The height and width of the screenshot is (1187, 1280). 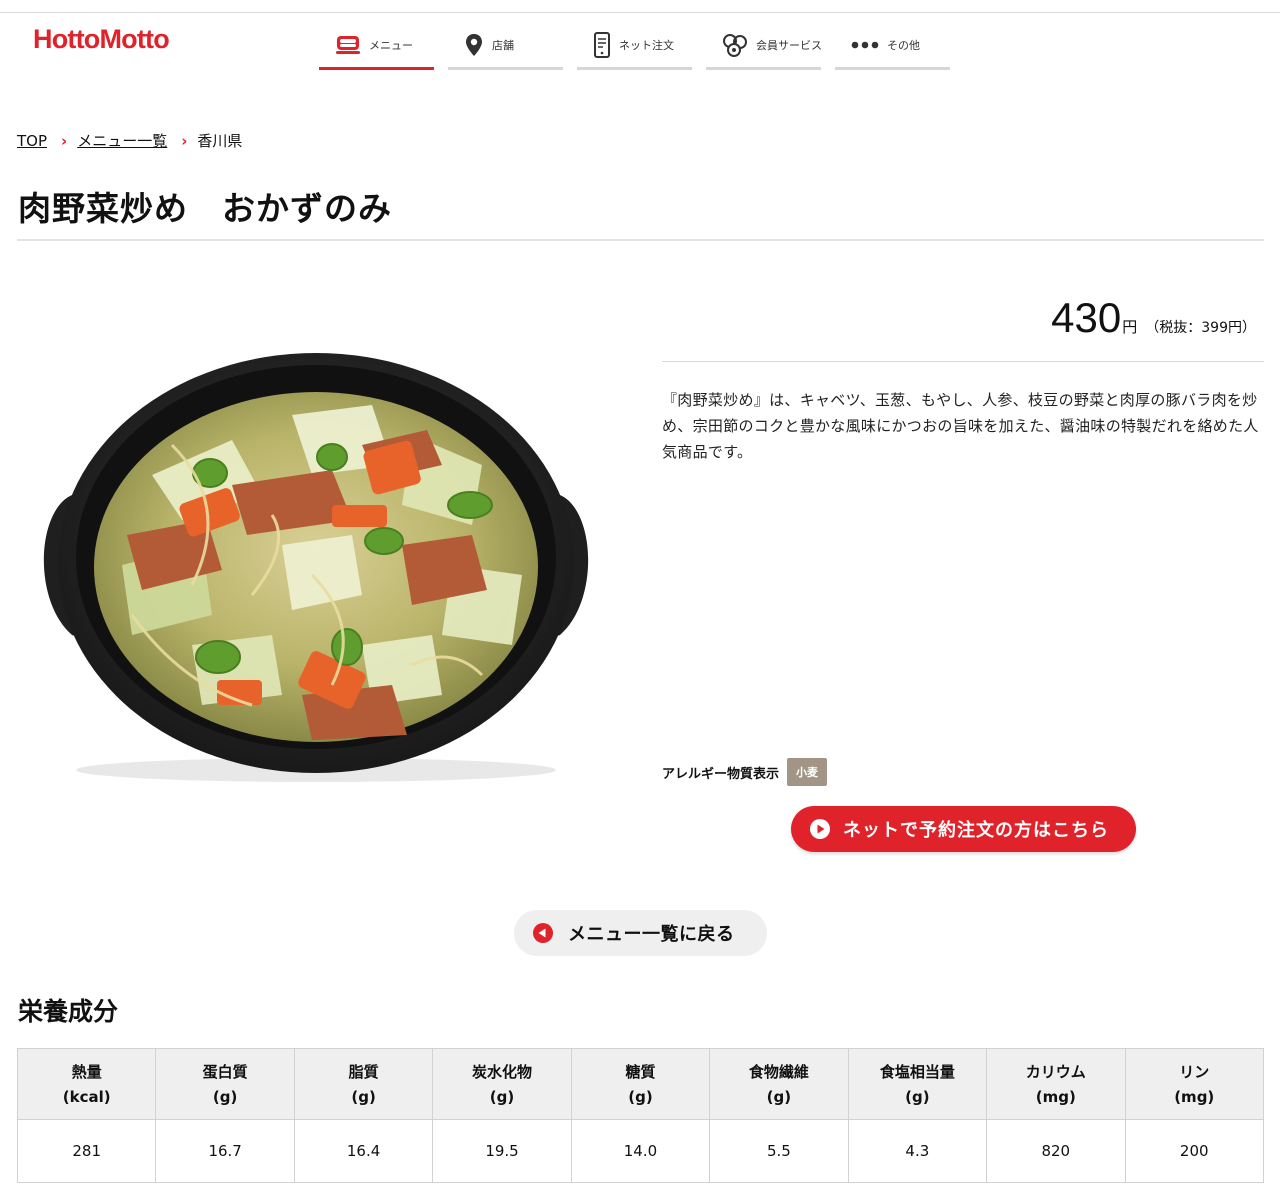 I want to click on header-name: リン, so click(x=1194, y=1072).